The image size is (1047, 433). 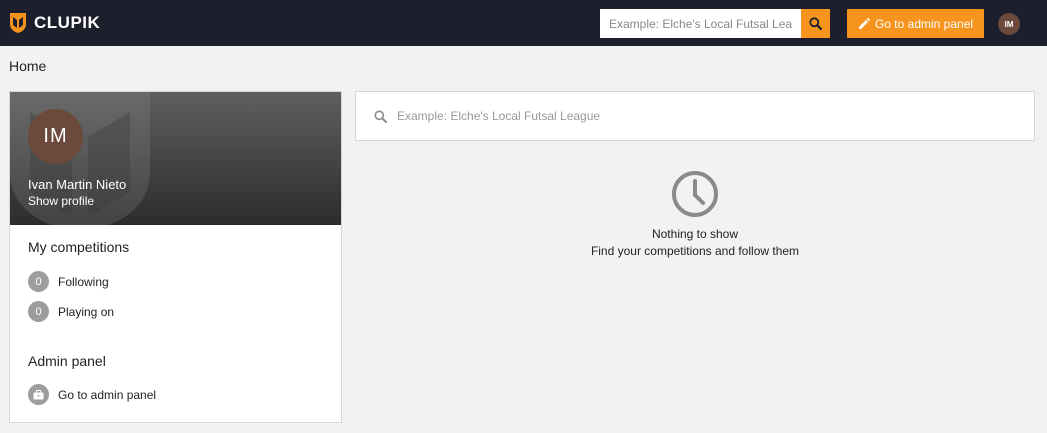 I want to click on empty-state-title: Nothing to show, so click(x=695, y=234).